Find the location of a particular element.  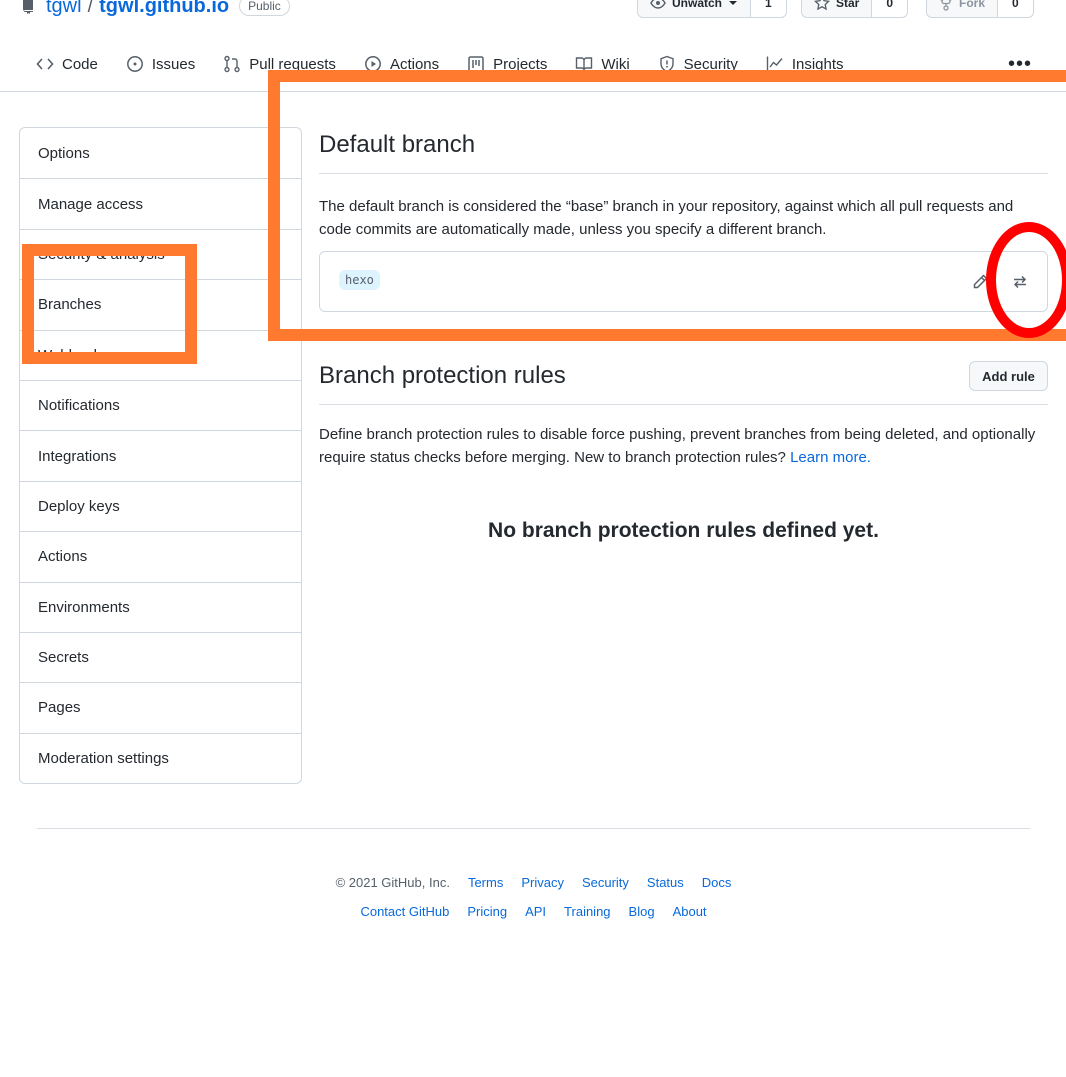

sidebar-item-integrations: Integrations is located at coordinates (160, 455).